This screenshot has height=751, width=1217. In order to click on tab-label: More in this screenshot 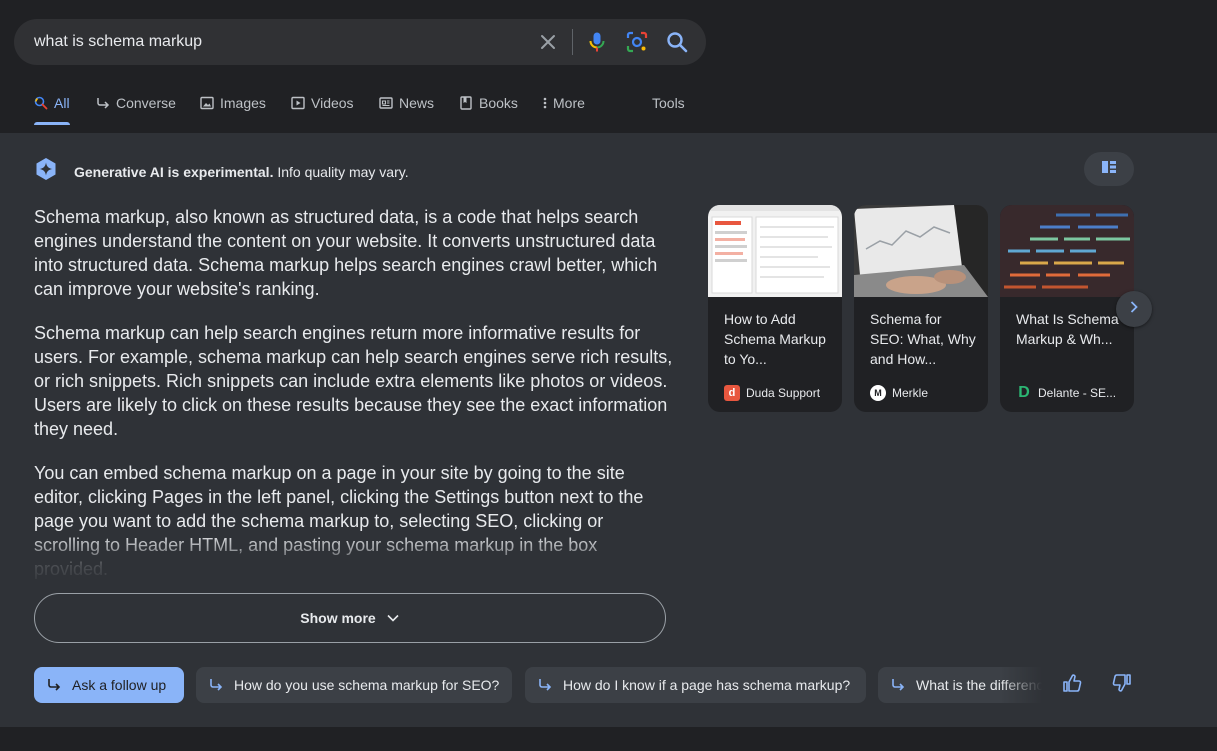, I will do `click(569, 103)`.